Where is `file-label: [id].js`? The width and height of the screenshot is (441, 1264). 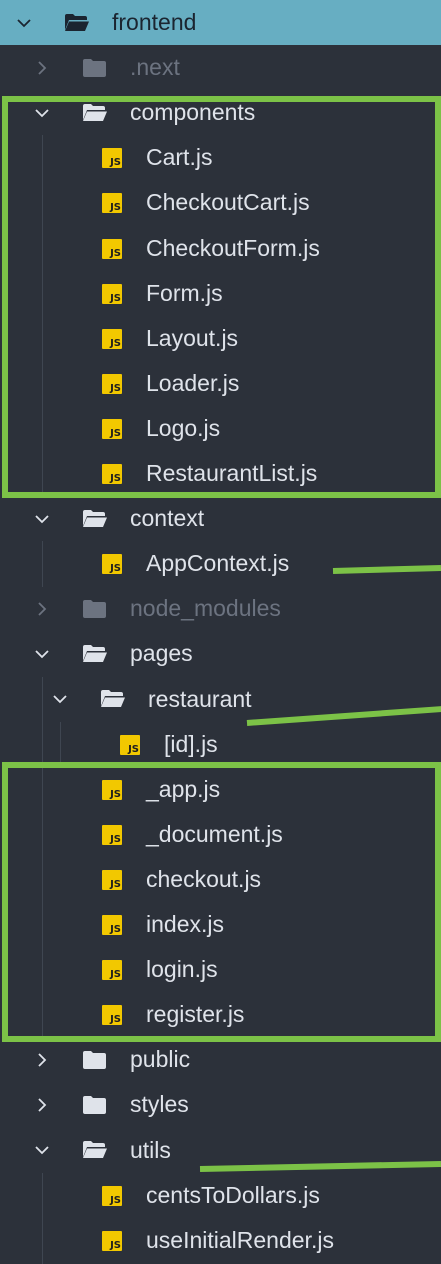
file-label: [id].js is located at coordinates (191, 743).